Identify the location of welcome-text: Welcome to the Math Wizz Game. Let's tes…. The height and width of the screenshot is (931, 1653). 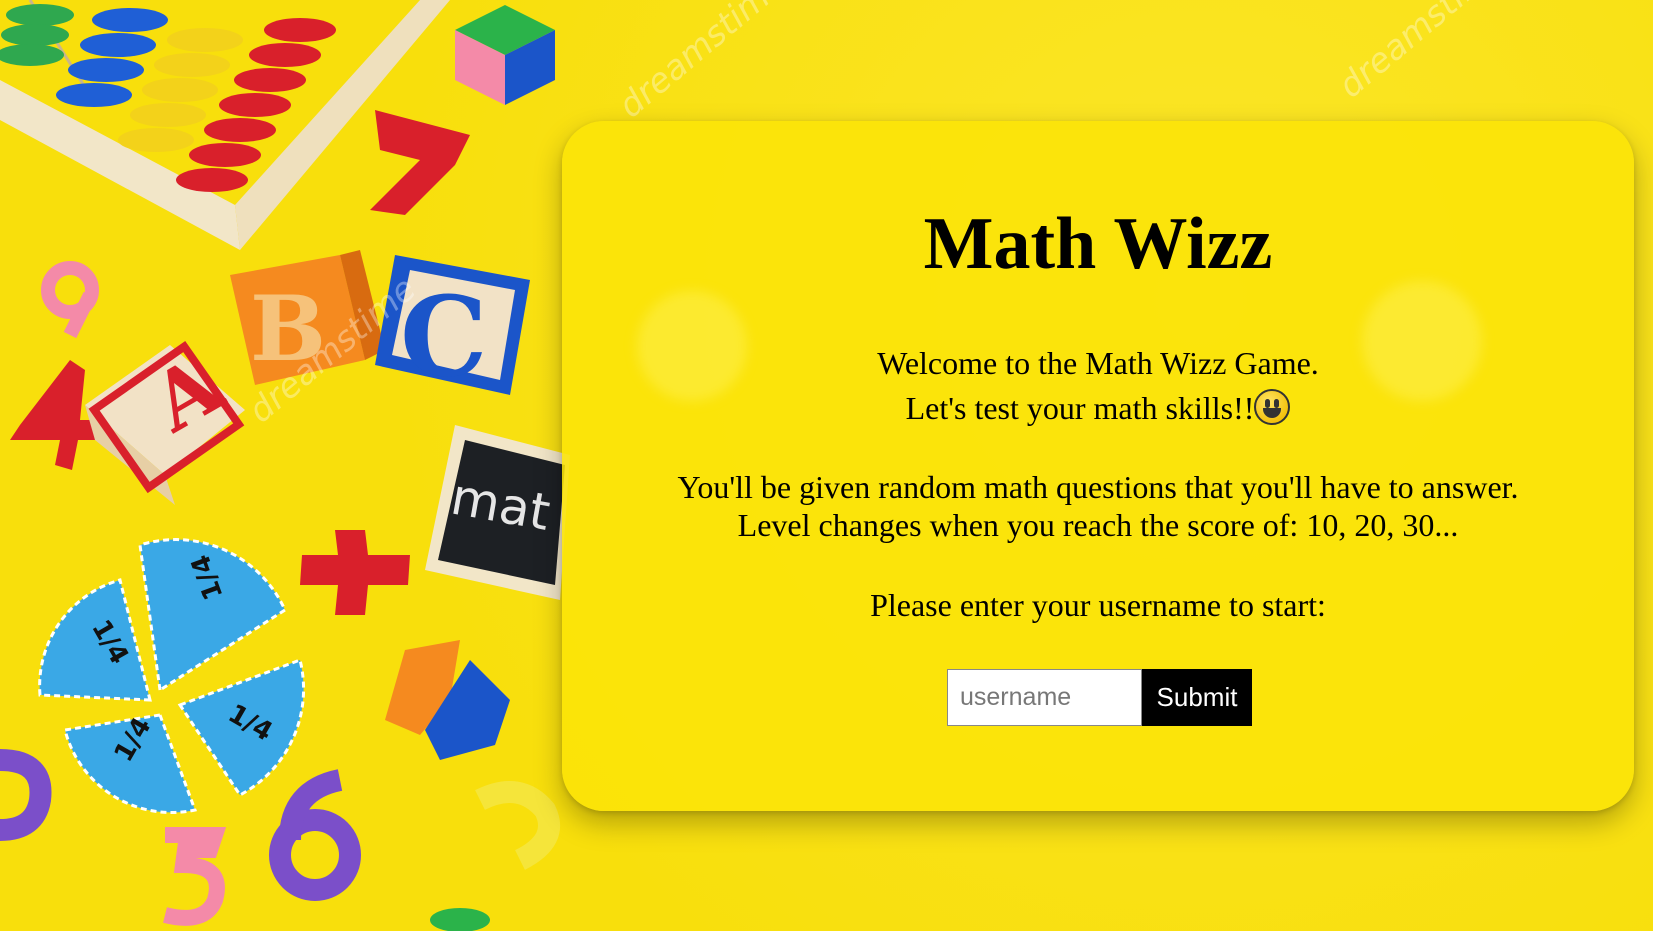
(1098, 386).